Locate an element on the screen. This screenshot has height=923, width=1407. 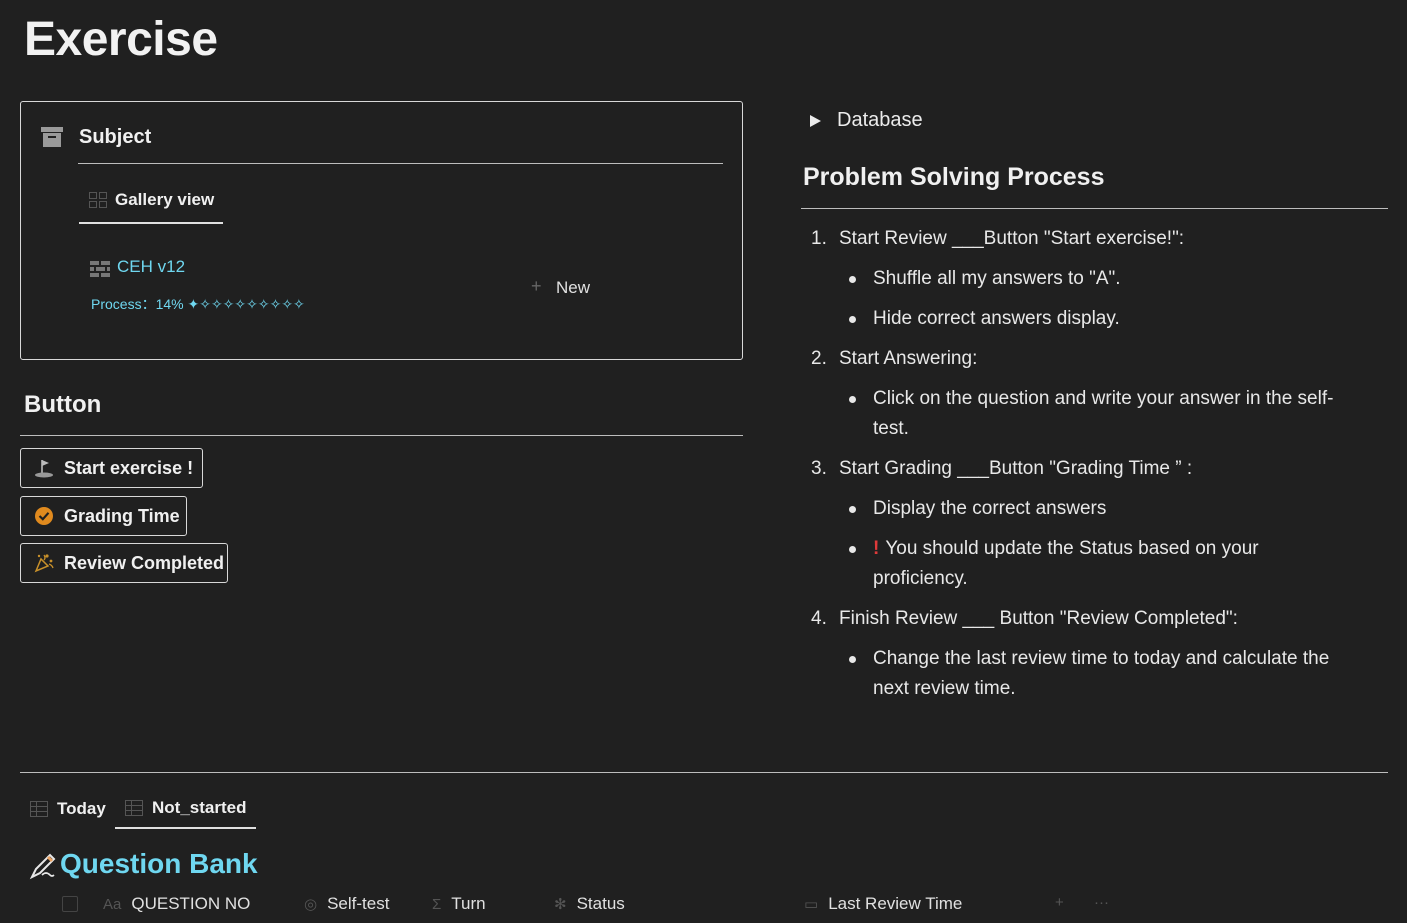
tab-today: Today is located at coordinates (68, 809).